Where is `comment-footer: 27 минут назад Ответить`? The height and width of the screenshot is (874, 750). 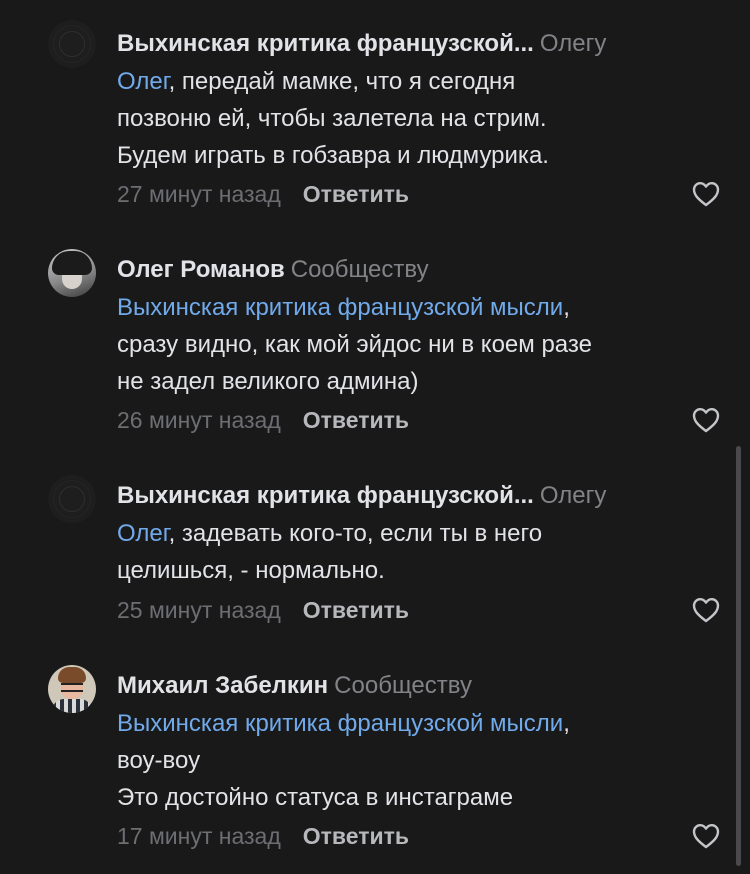 comment-footer: 27 минут назад Ответить is located at coordinates (263, 194).